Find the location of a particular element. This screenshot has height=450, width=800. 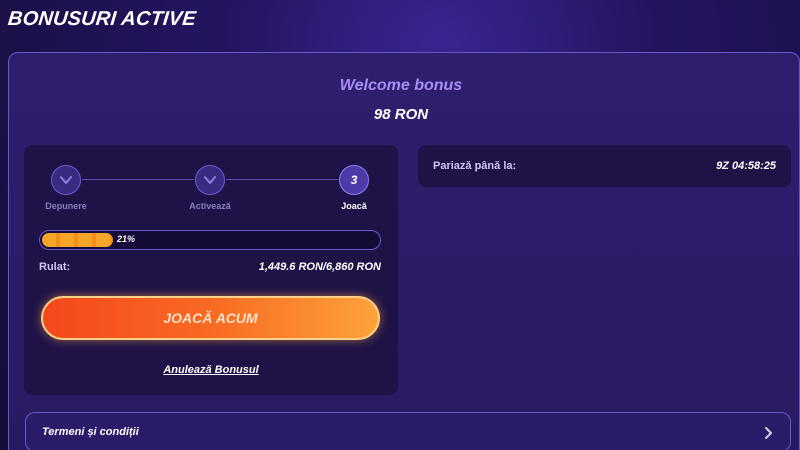

step-deposit-circle is located at coordinates (66, 180).